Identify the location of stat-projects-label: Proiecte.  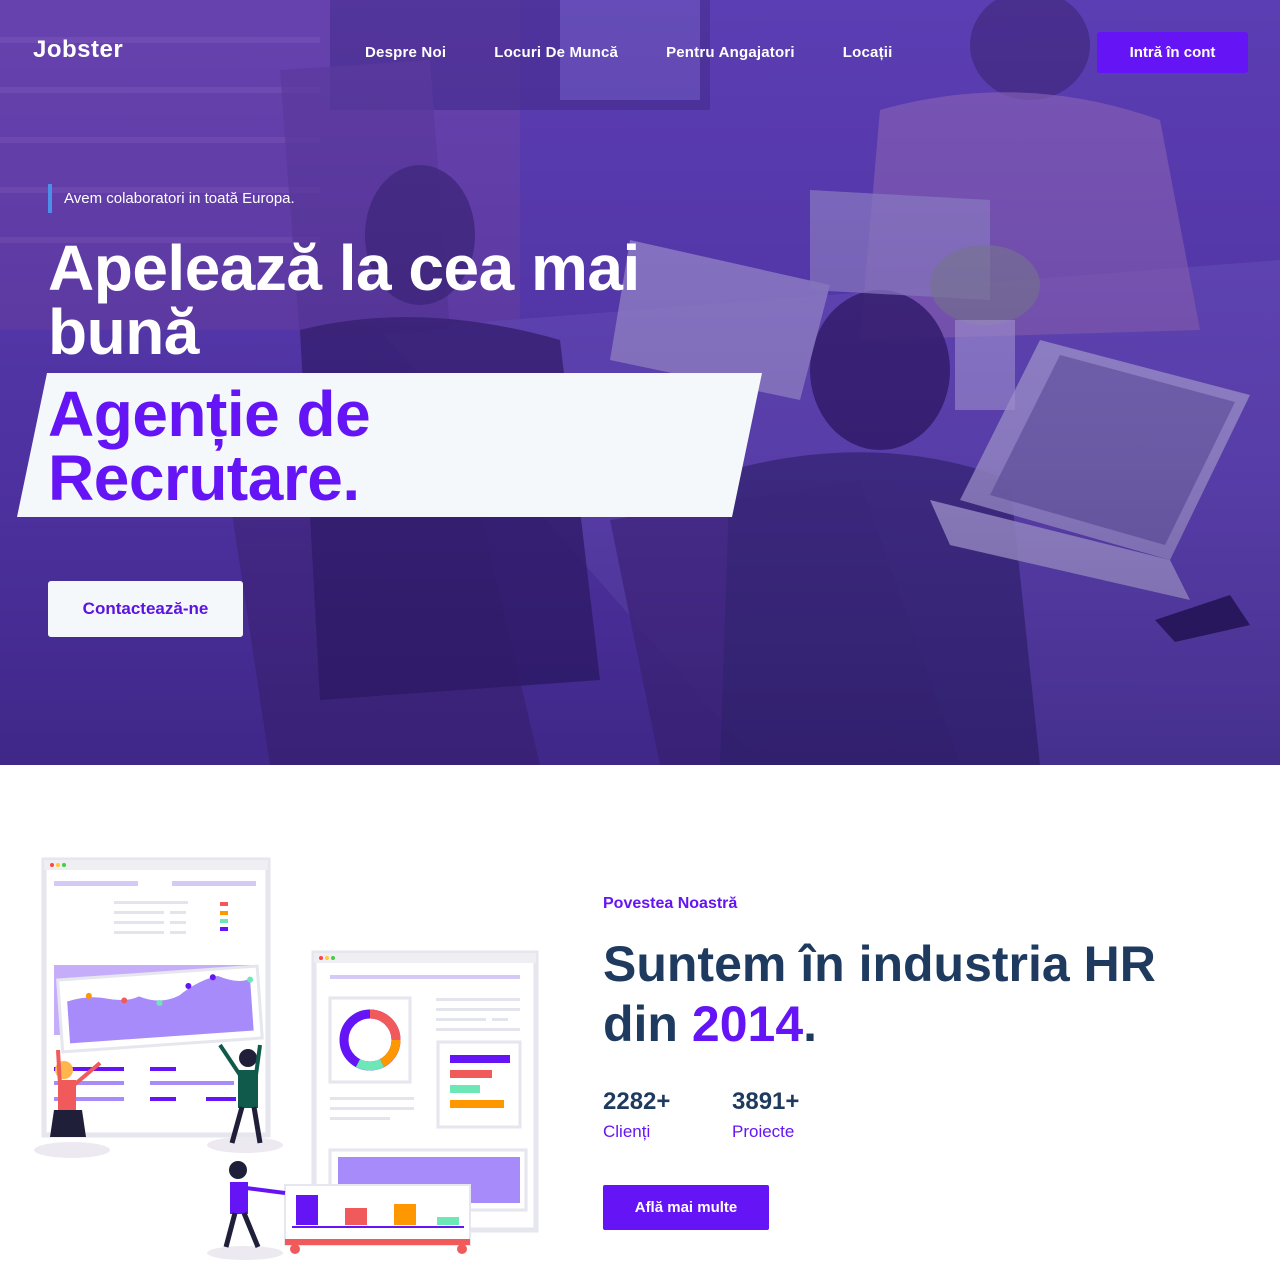
(763, 1131).